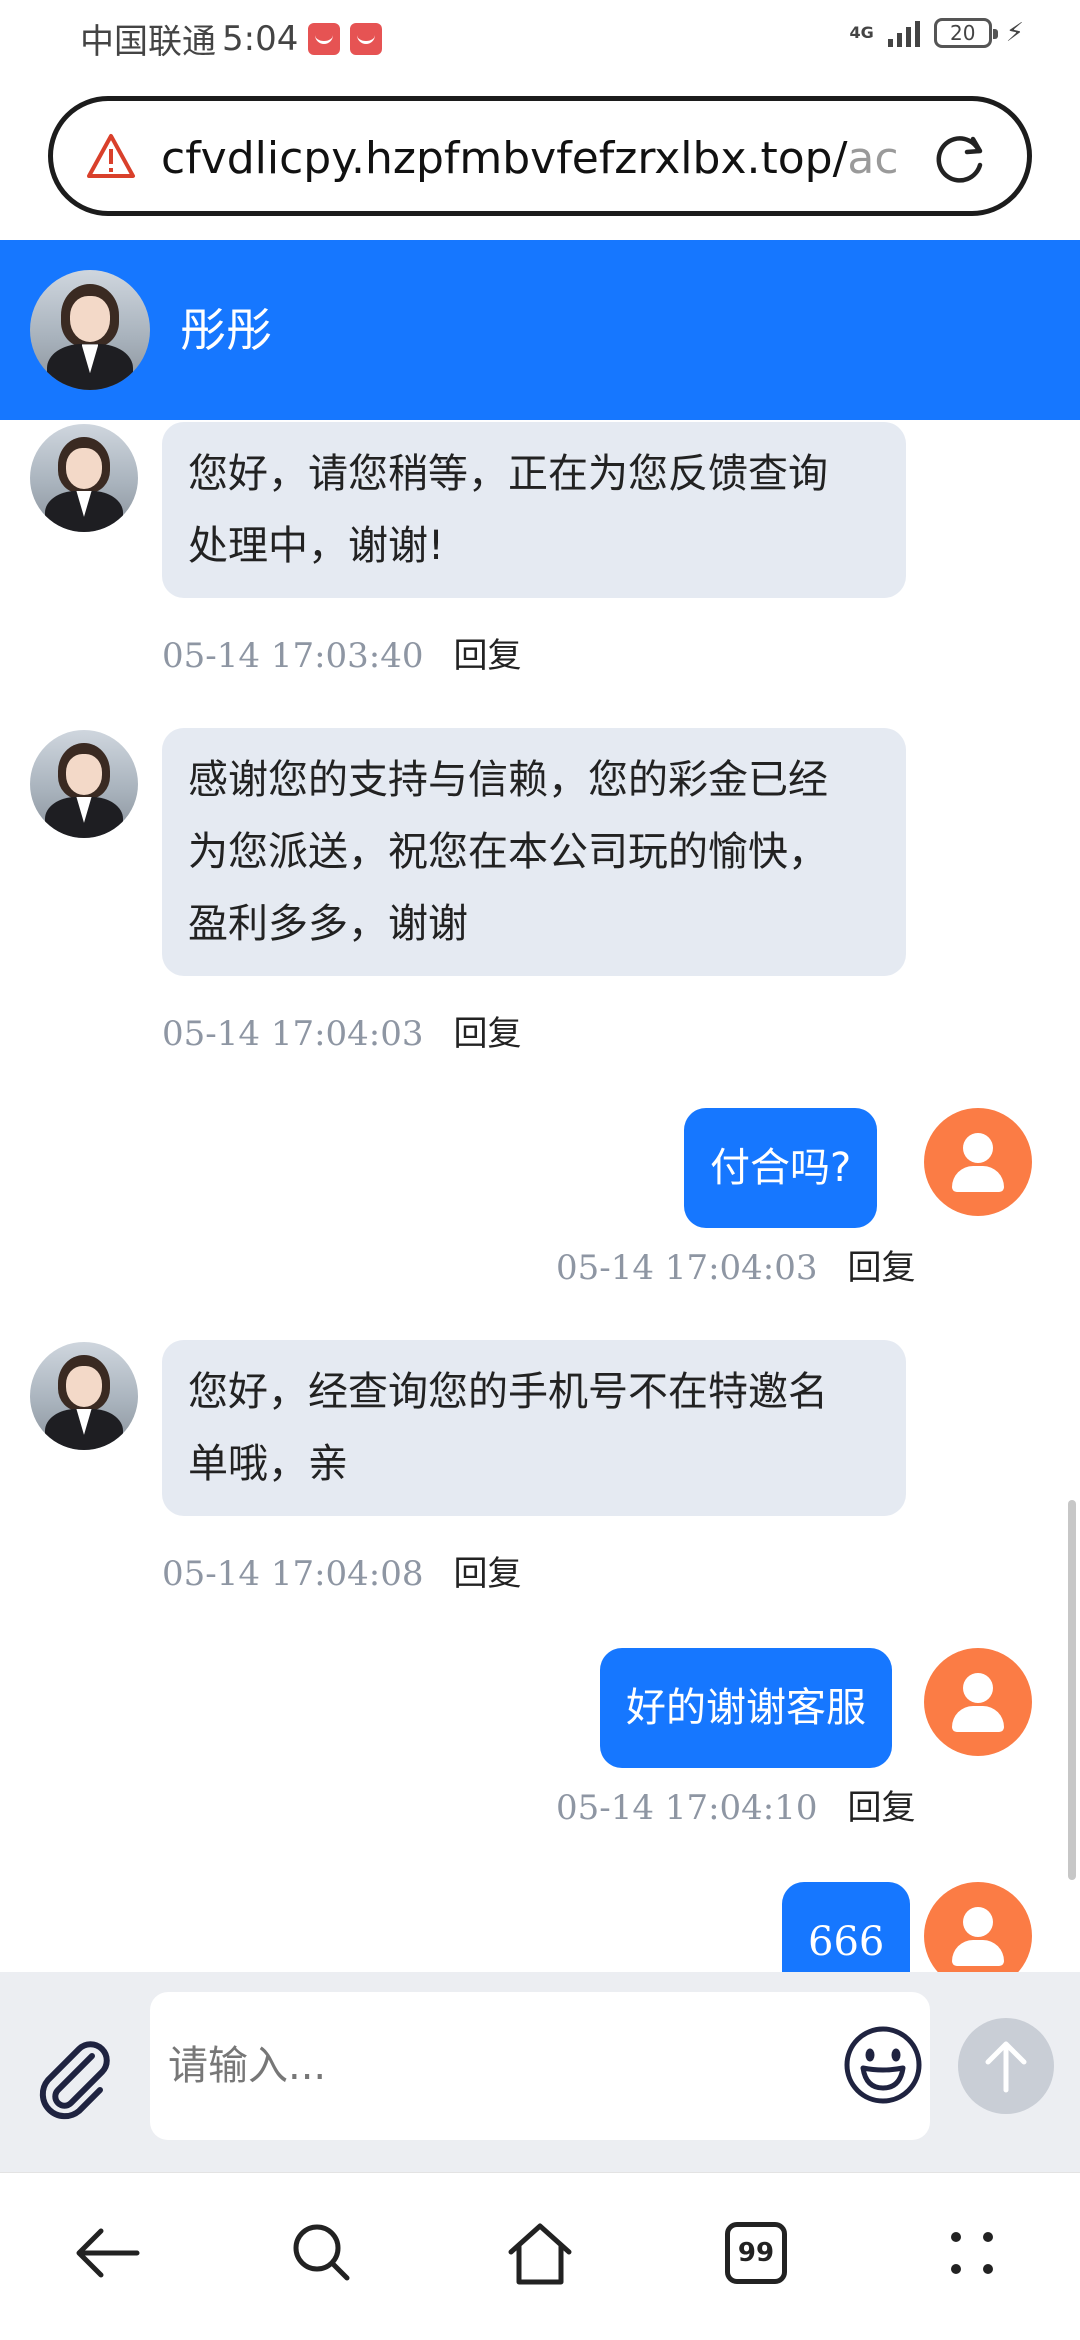 Image resolution: width=1080 pixels, height=2340 pixels. I want to click on message-text: 感谢您的支持与信赖，您的彩金已经, so click(508, 780).